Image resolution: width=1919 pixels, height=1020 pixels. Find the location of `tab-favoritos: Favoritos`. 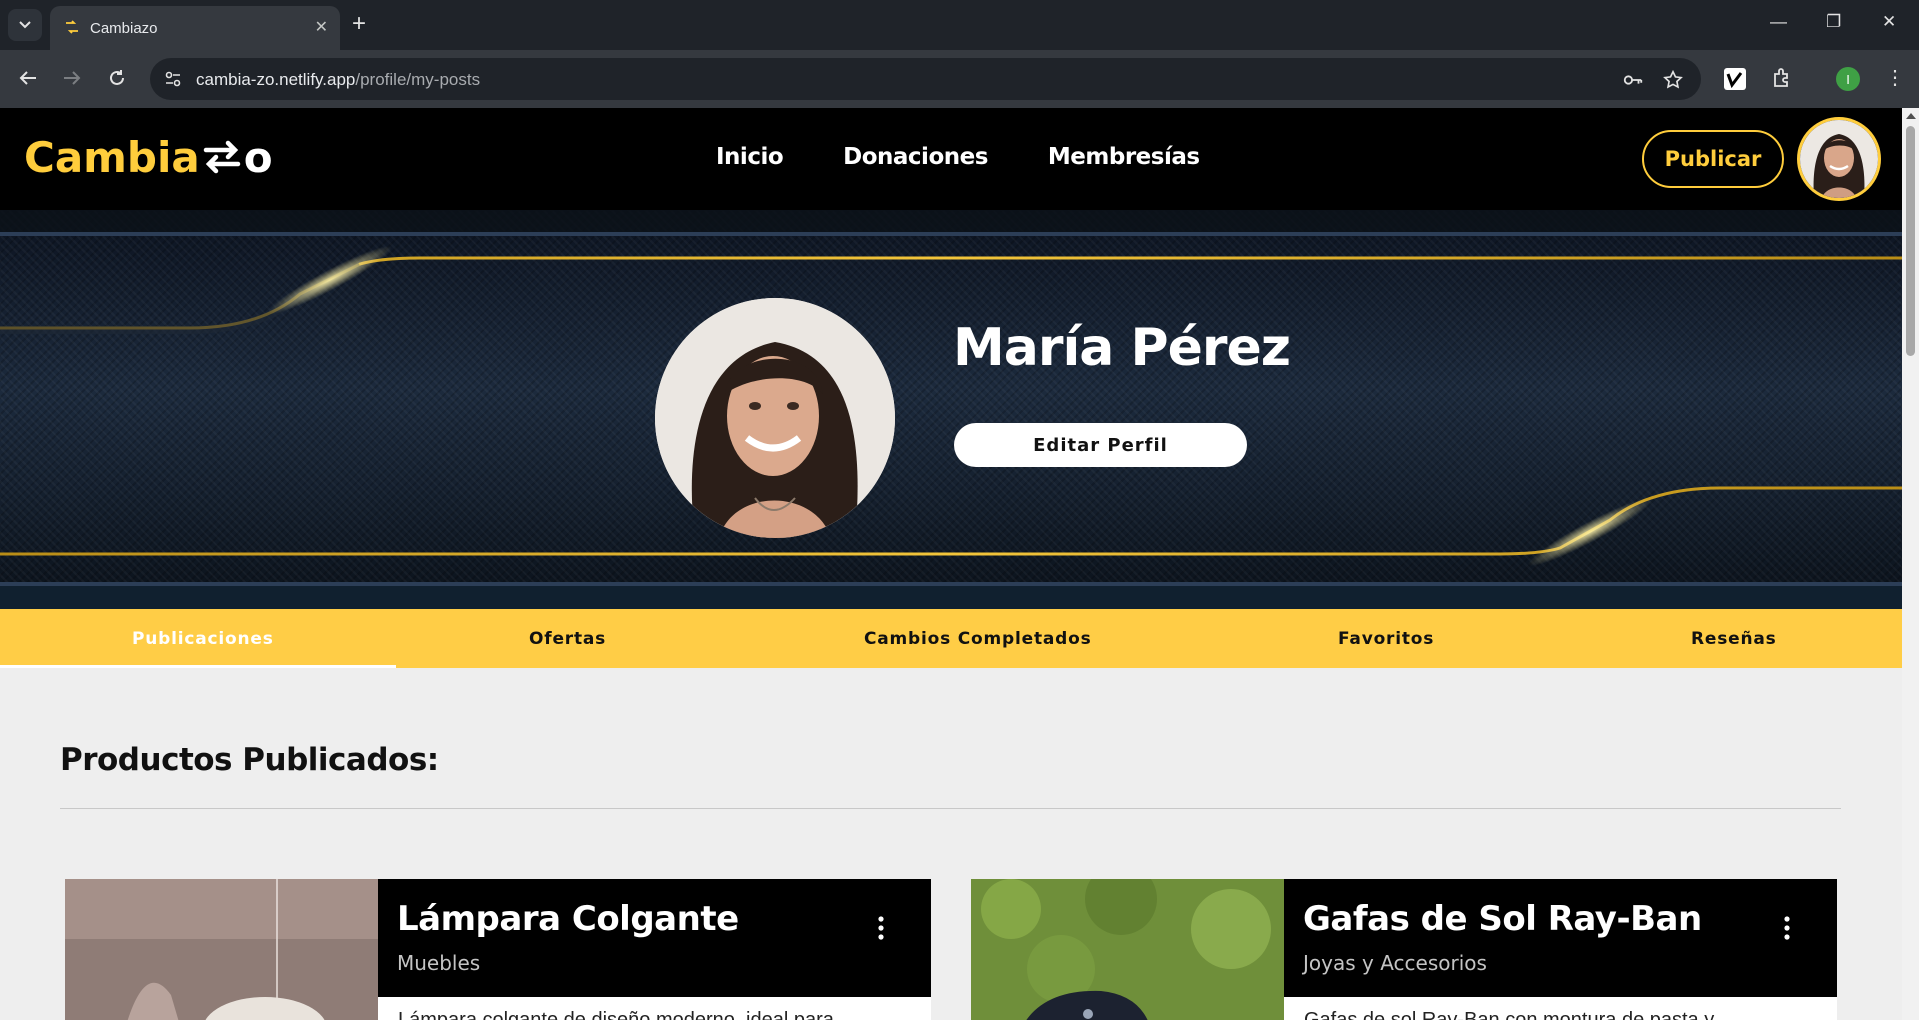

tab-favoritos: Favoritos is located at coordinates (1386, 639).